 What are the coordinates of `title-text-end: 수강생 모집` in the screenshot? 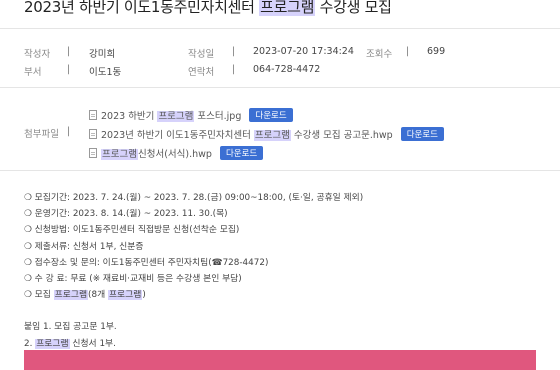 It's located at (353, 8).